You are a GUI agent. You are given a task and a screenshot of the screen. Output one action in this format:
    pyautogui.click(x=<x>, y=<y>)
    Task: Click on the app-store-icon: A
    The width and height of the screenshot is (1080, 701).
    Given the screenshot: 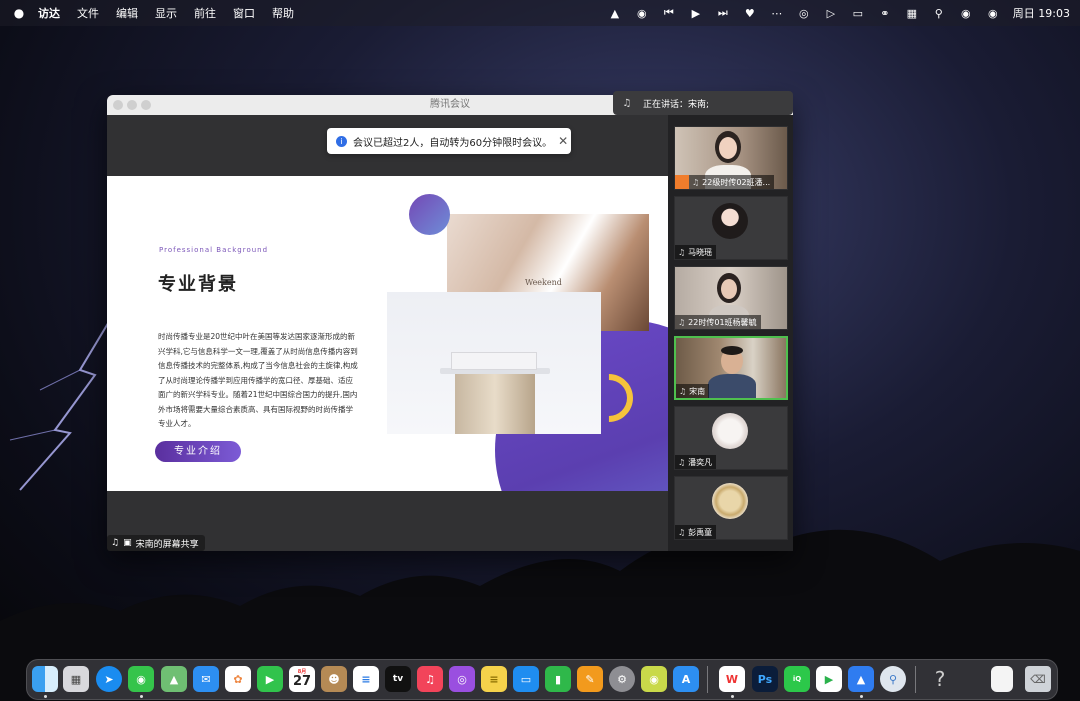 What is the action you would take?
    pyautogui.click(x=686, y=679)
    